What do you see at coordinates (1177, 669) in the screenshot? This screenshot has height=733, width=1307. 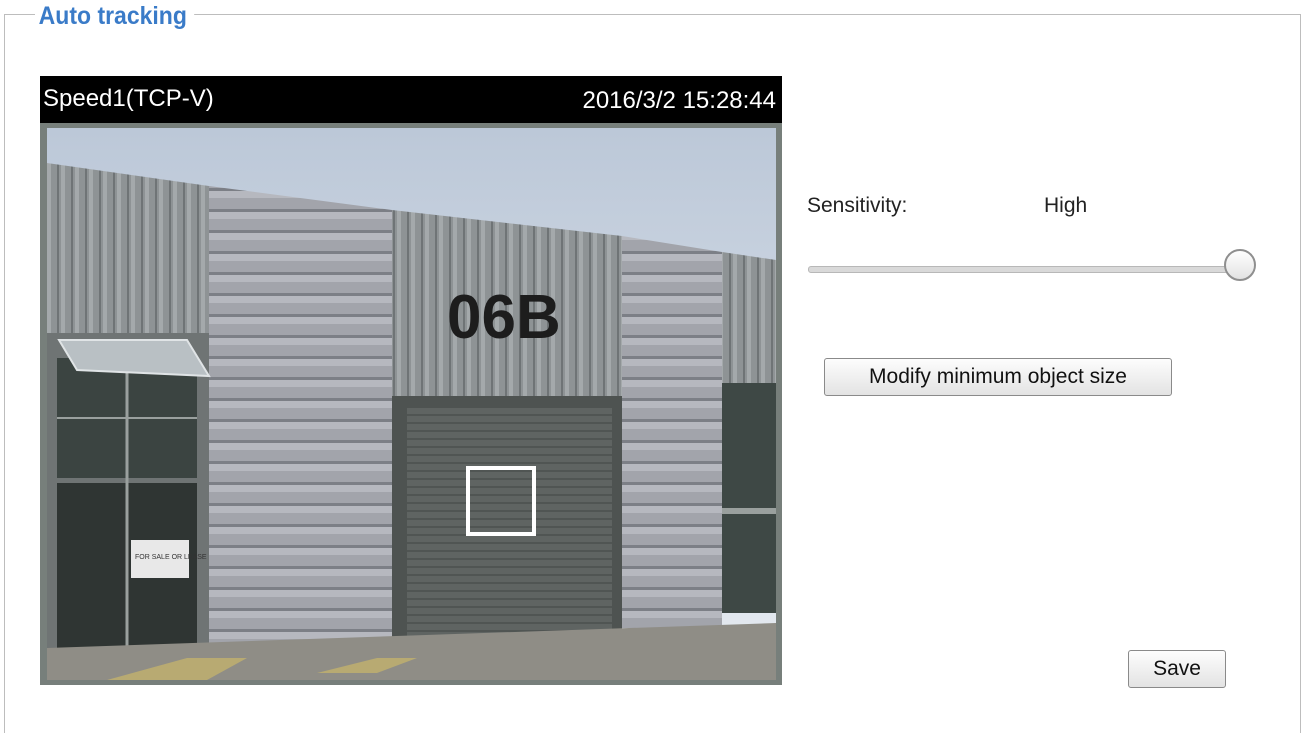 I see `save-button: Save` at bounding box center [1177, 669].